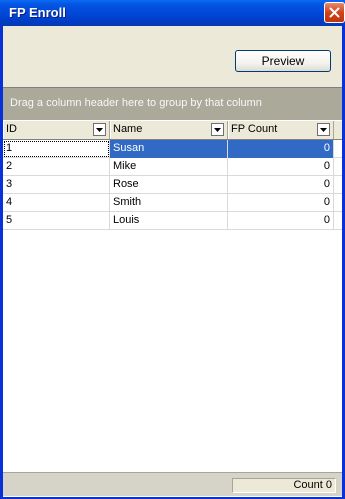  Describe the element at coordinates (169, 203) in the screenshot. I see `cell-name: Smith` at that location.